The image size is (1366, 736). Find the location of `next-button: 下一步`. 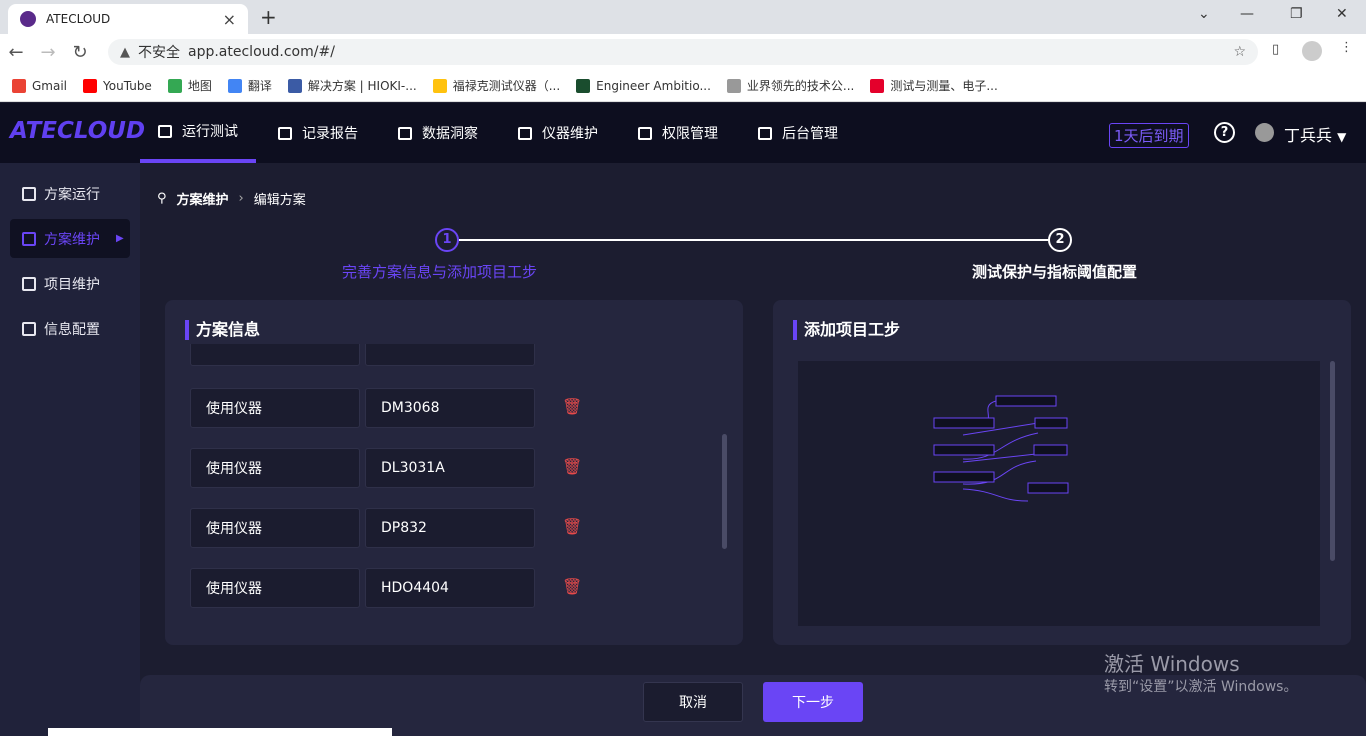

next-button: 下一步 is located at coordinates (813, 702).